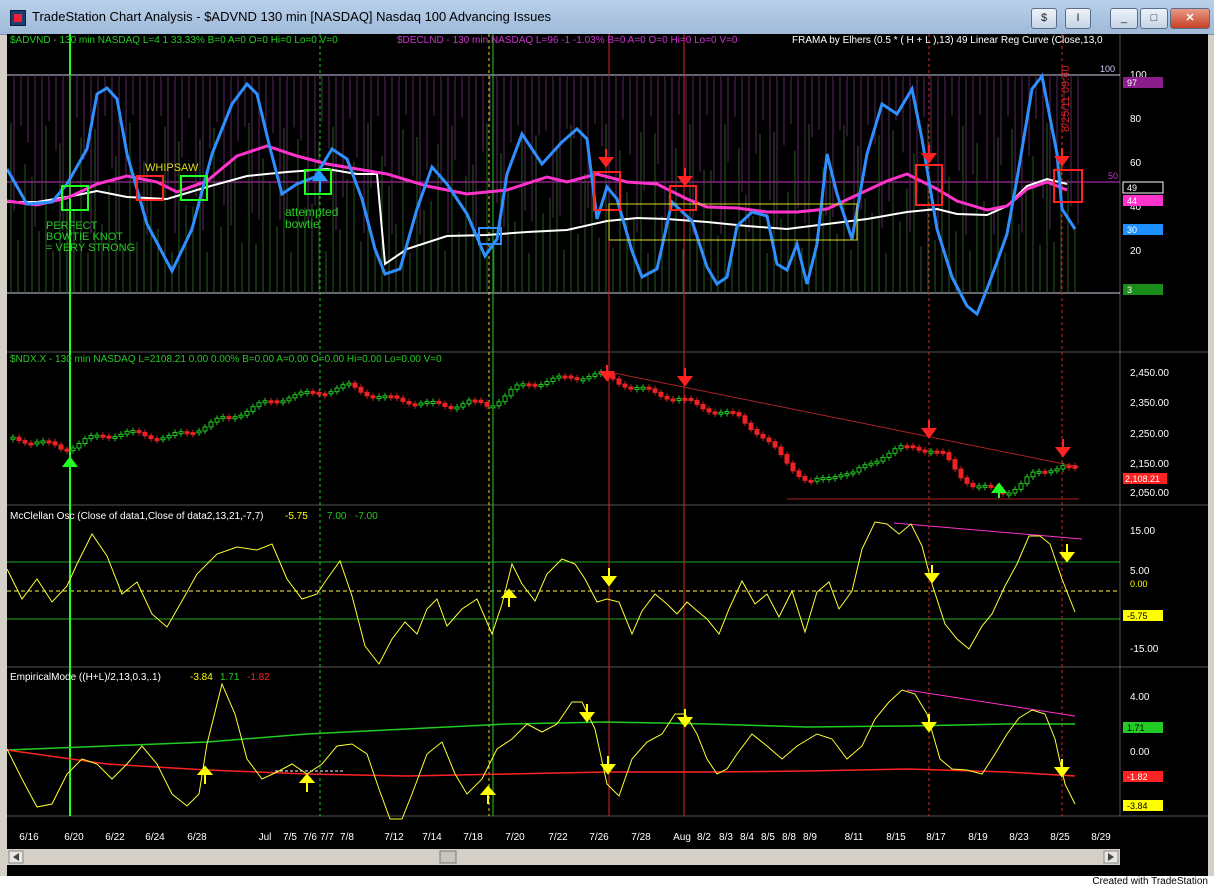 This screenshot has width=1214, height=888. I want to click on time-axis-label: 7/14, so click(432, 837).